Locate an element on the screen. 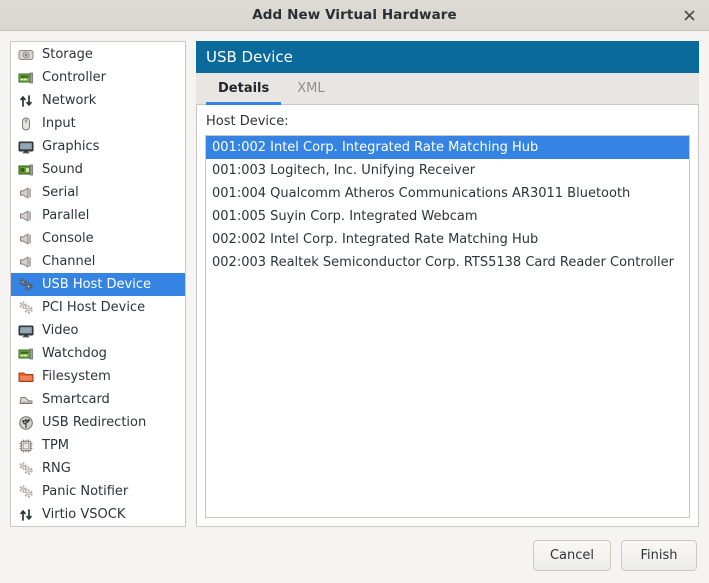  host-device-label: Host Device: is located at coordinates (247, 121).